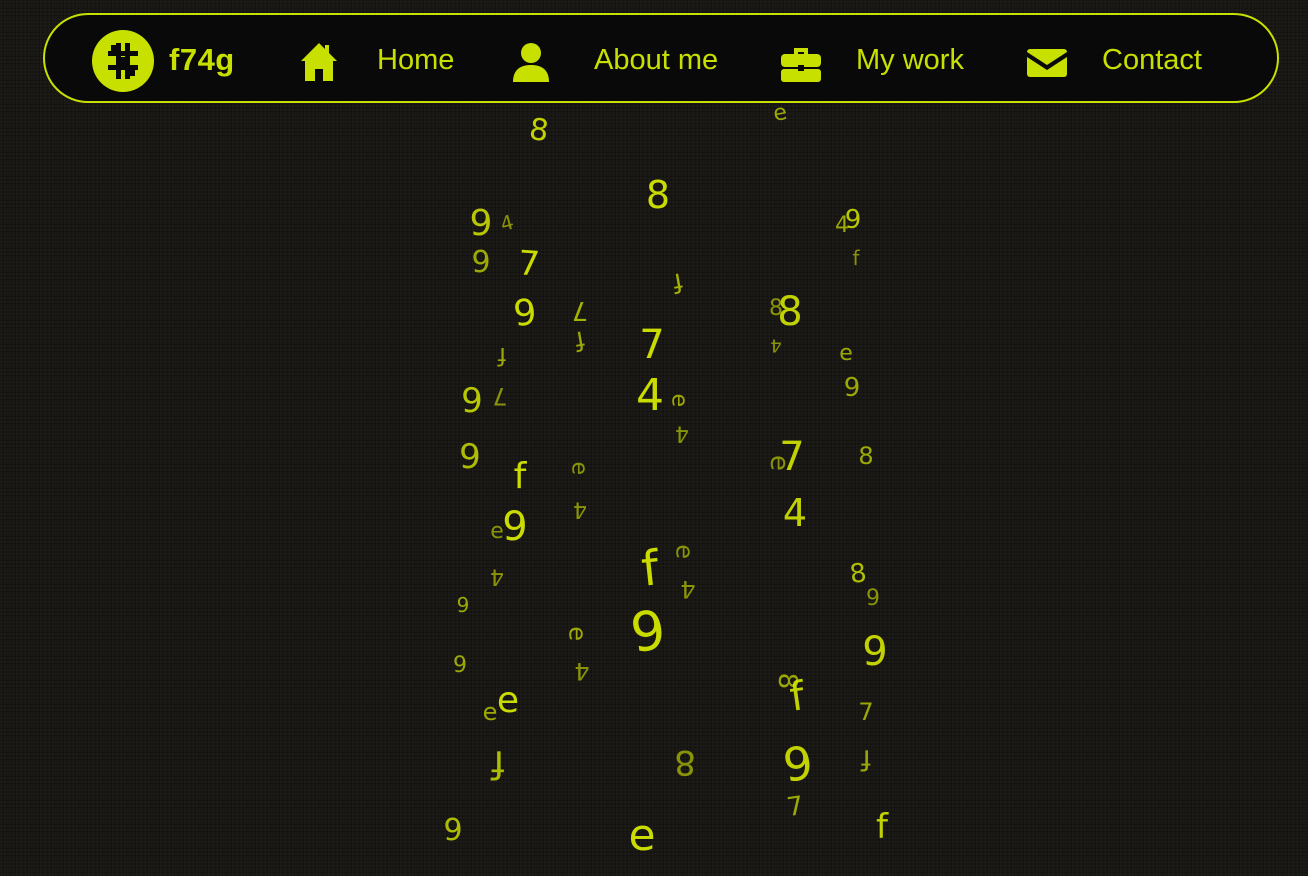 The image size is (1308, 876). What do you see at coordinates (910, 60) in the screenshot?
I see `nav-item-my-work: My work` at bounding box center [910, 60].